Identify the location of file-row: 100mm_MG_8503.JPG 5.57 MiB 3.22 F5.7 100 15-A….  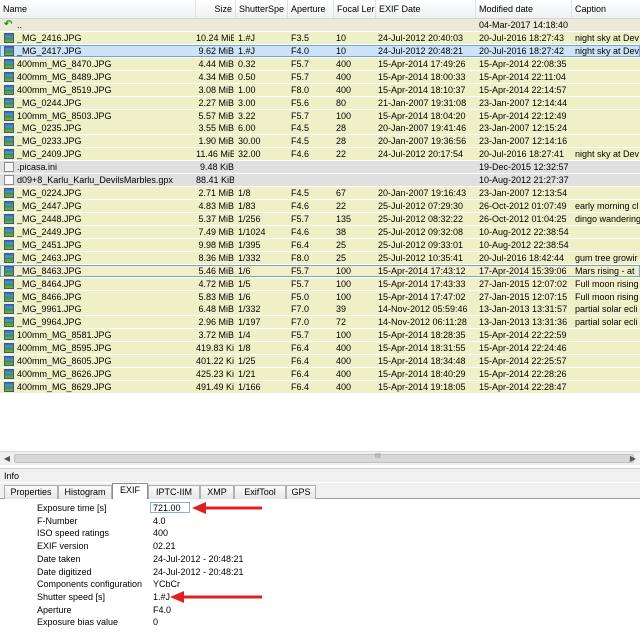
(320, 115).